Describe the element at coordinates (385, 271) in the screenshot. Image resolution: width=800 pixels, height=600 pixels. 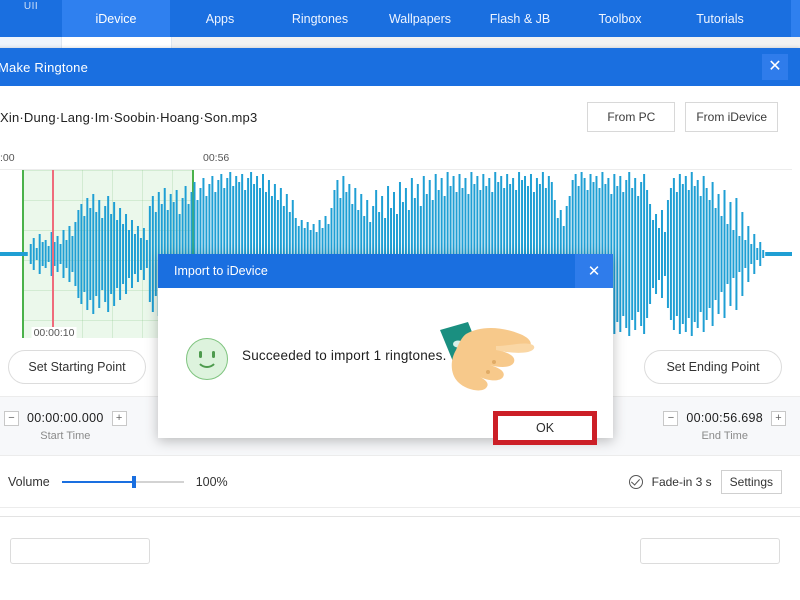
I see `dialog-titlebar: Import to iDevice ✕` at that location.